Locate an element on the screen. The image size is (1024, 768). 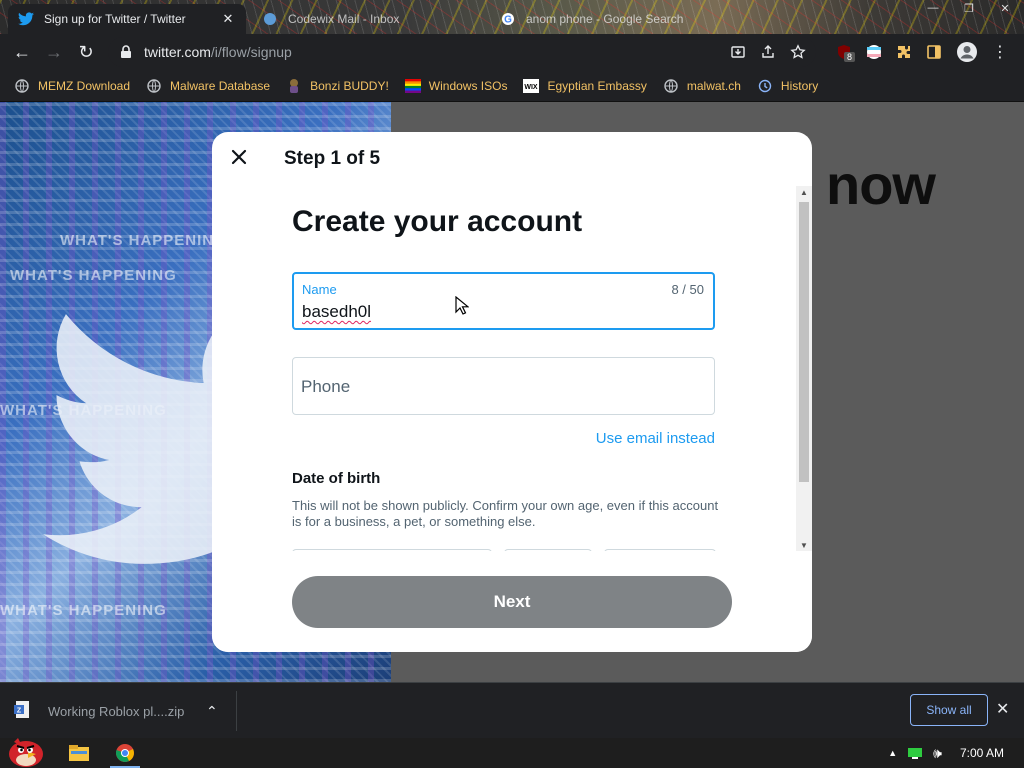
system-tray: ▲ 🕪 7:00 AM is located at coordinates (946, 753).